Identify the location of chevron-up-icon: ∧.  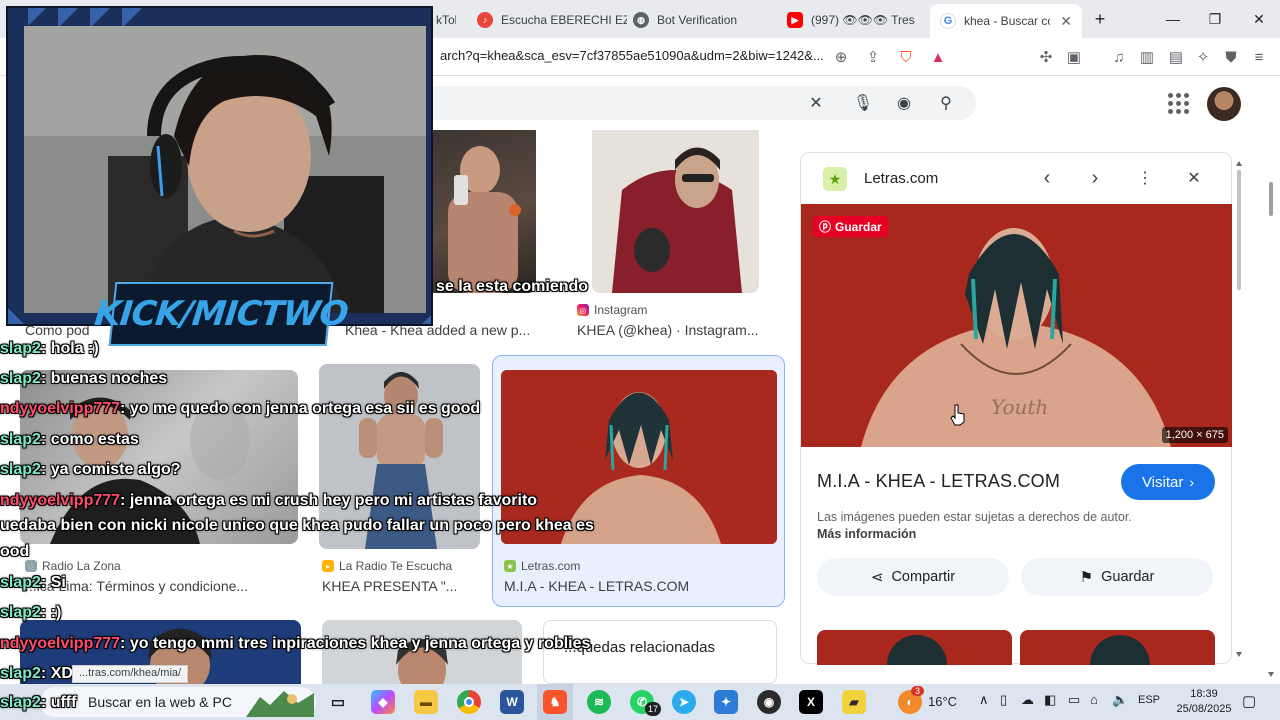
(984, 700).